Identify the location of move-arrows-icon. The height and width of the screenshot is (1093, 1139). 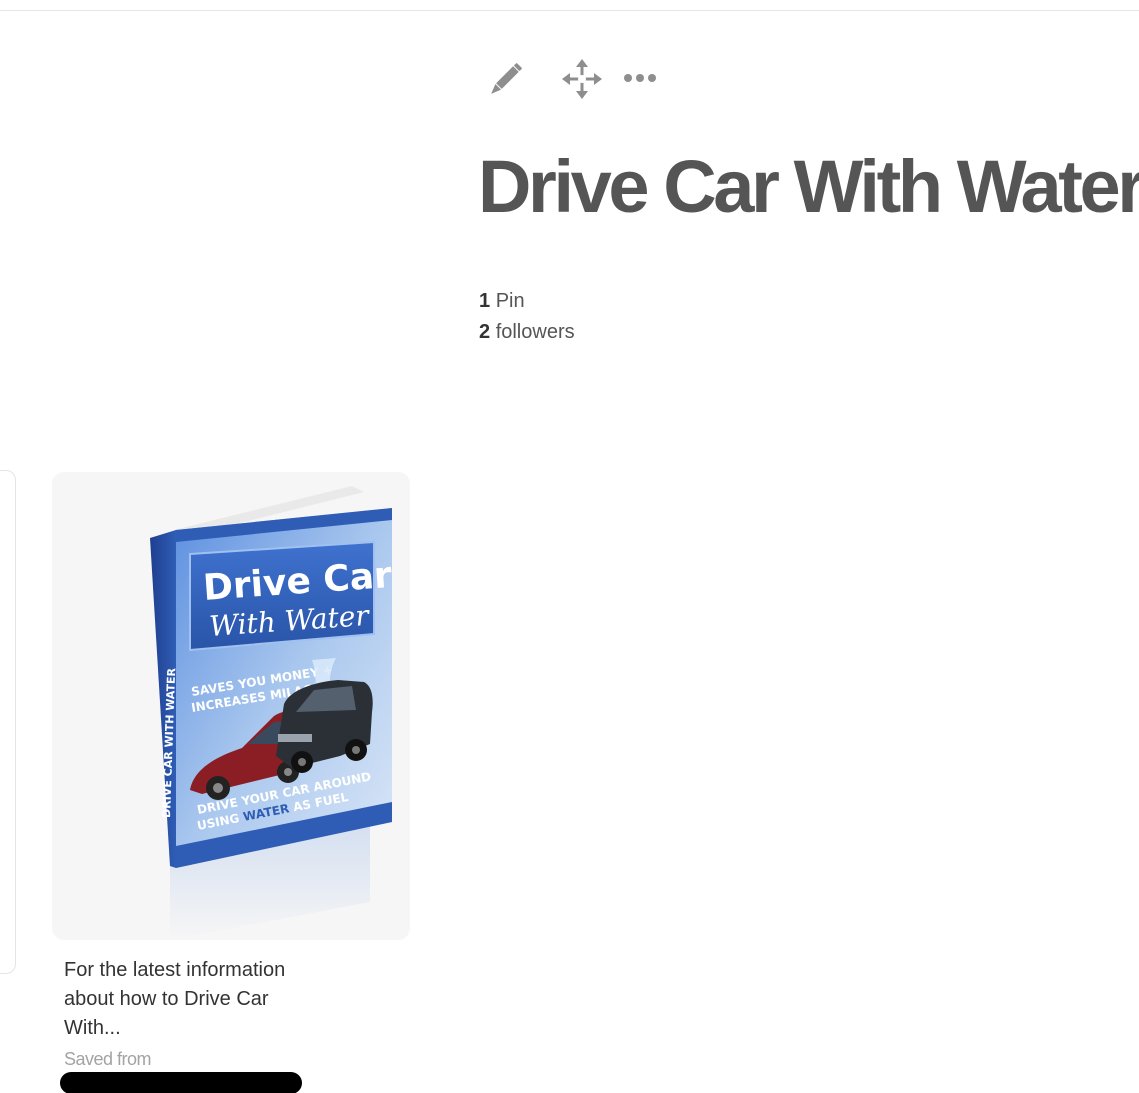
(582, 79).